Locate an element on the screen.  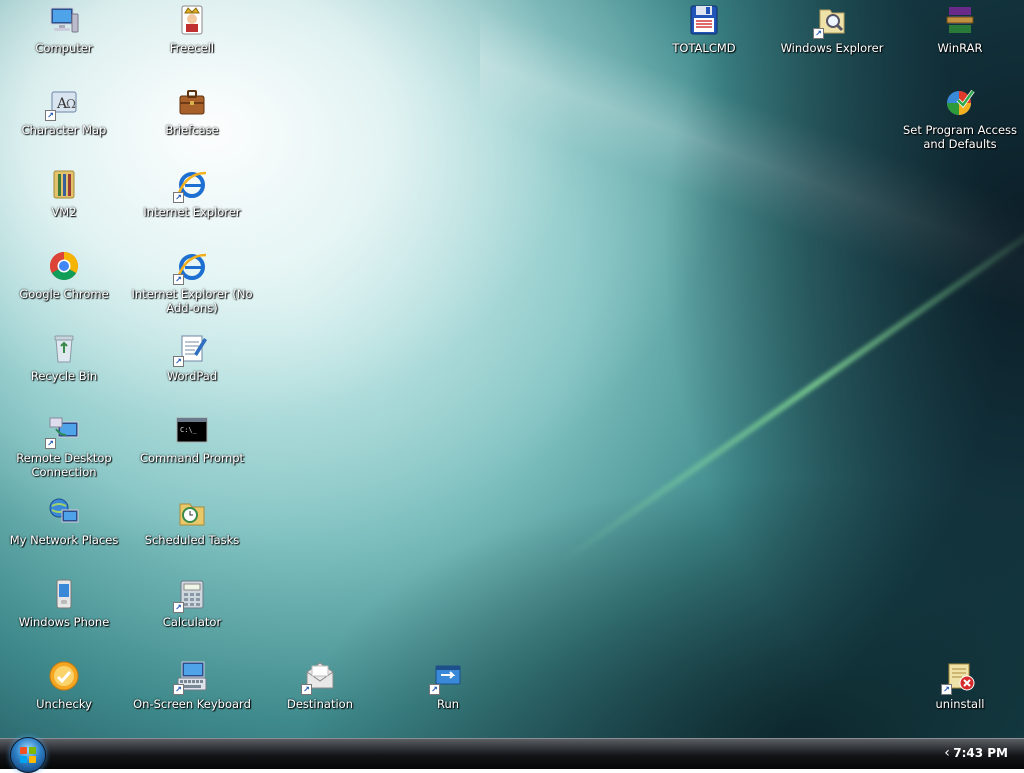
desktop-icon-remote-desktop: ↗ Remote Desktop Connection is located at coordinates (64, 451).